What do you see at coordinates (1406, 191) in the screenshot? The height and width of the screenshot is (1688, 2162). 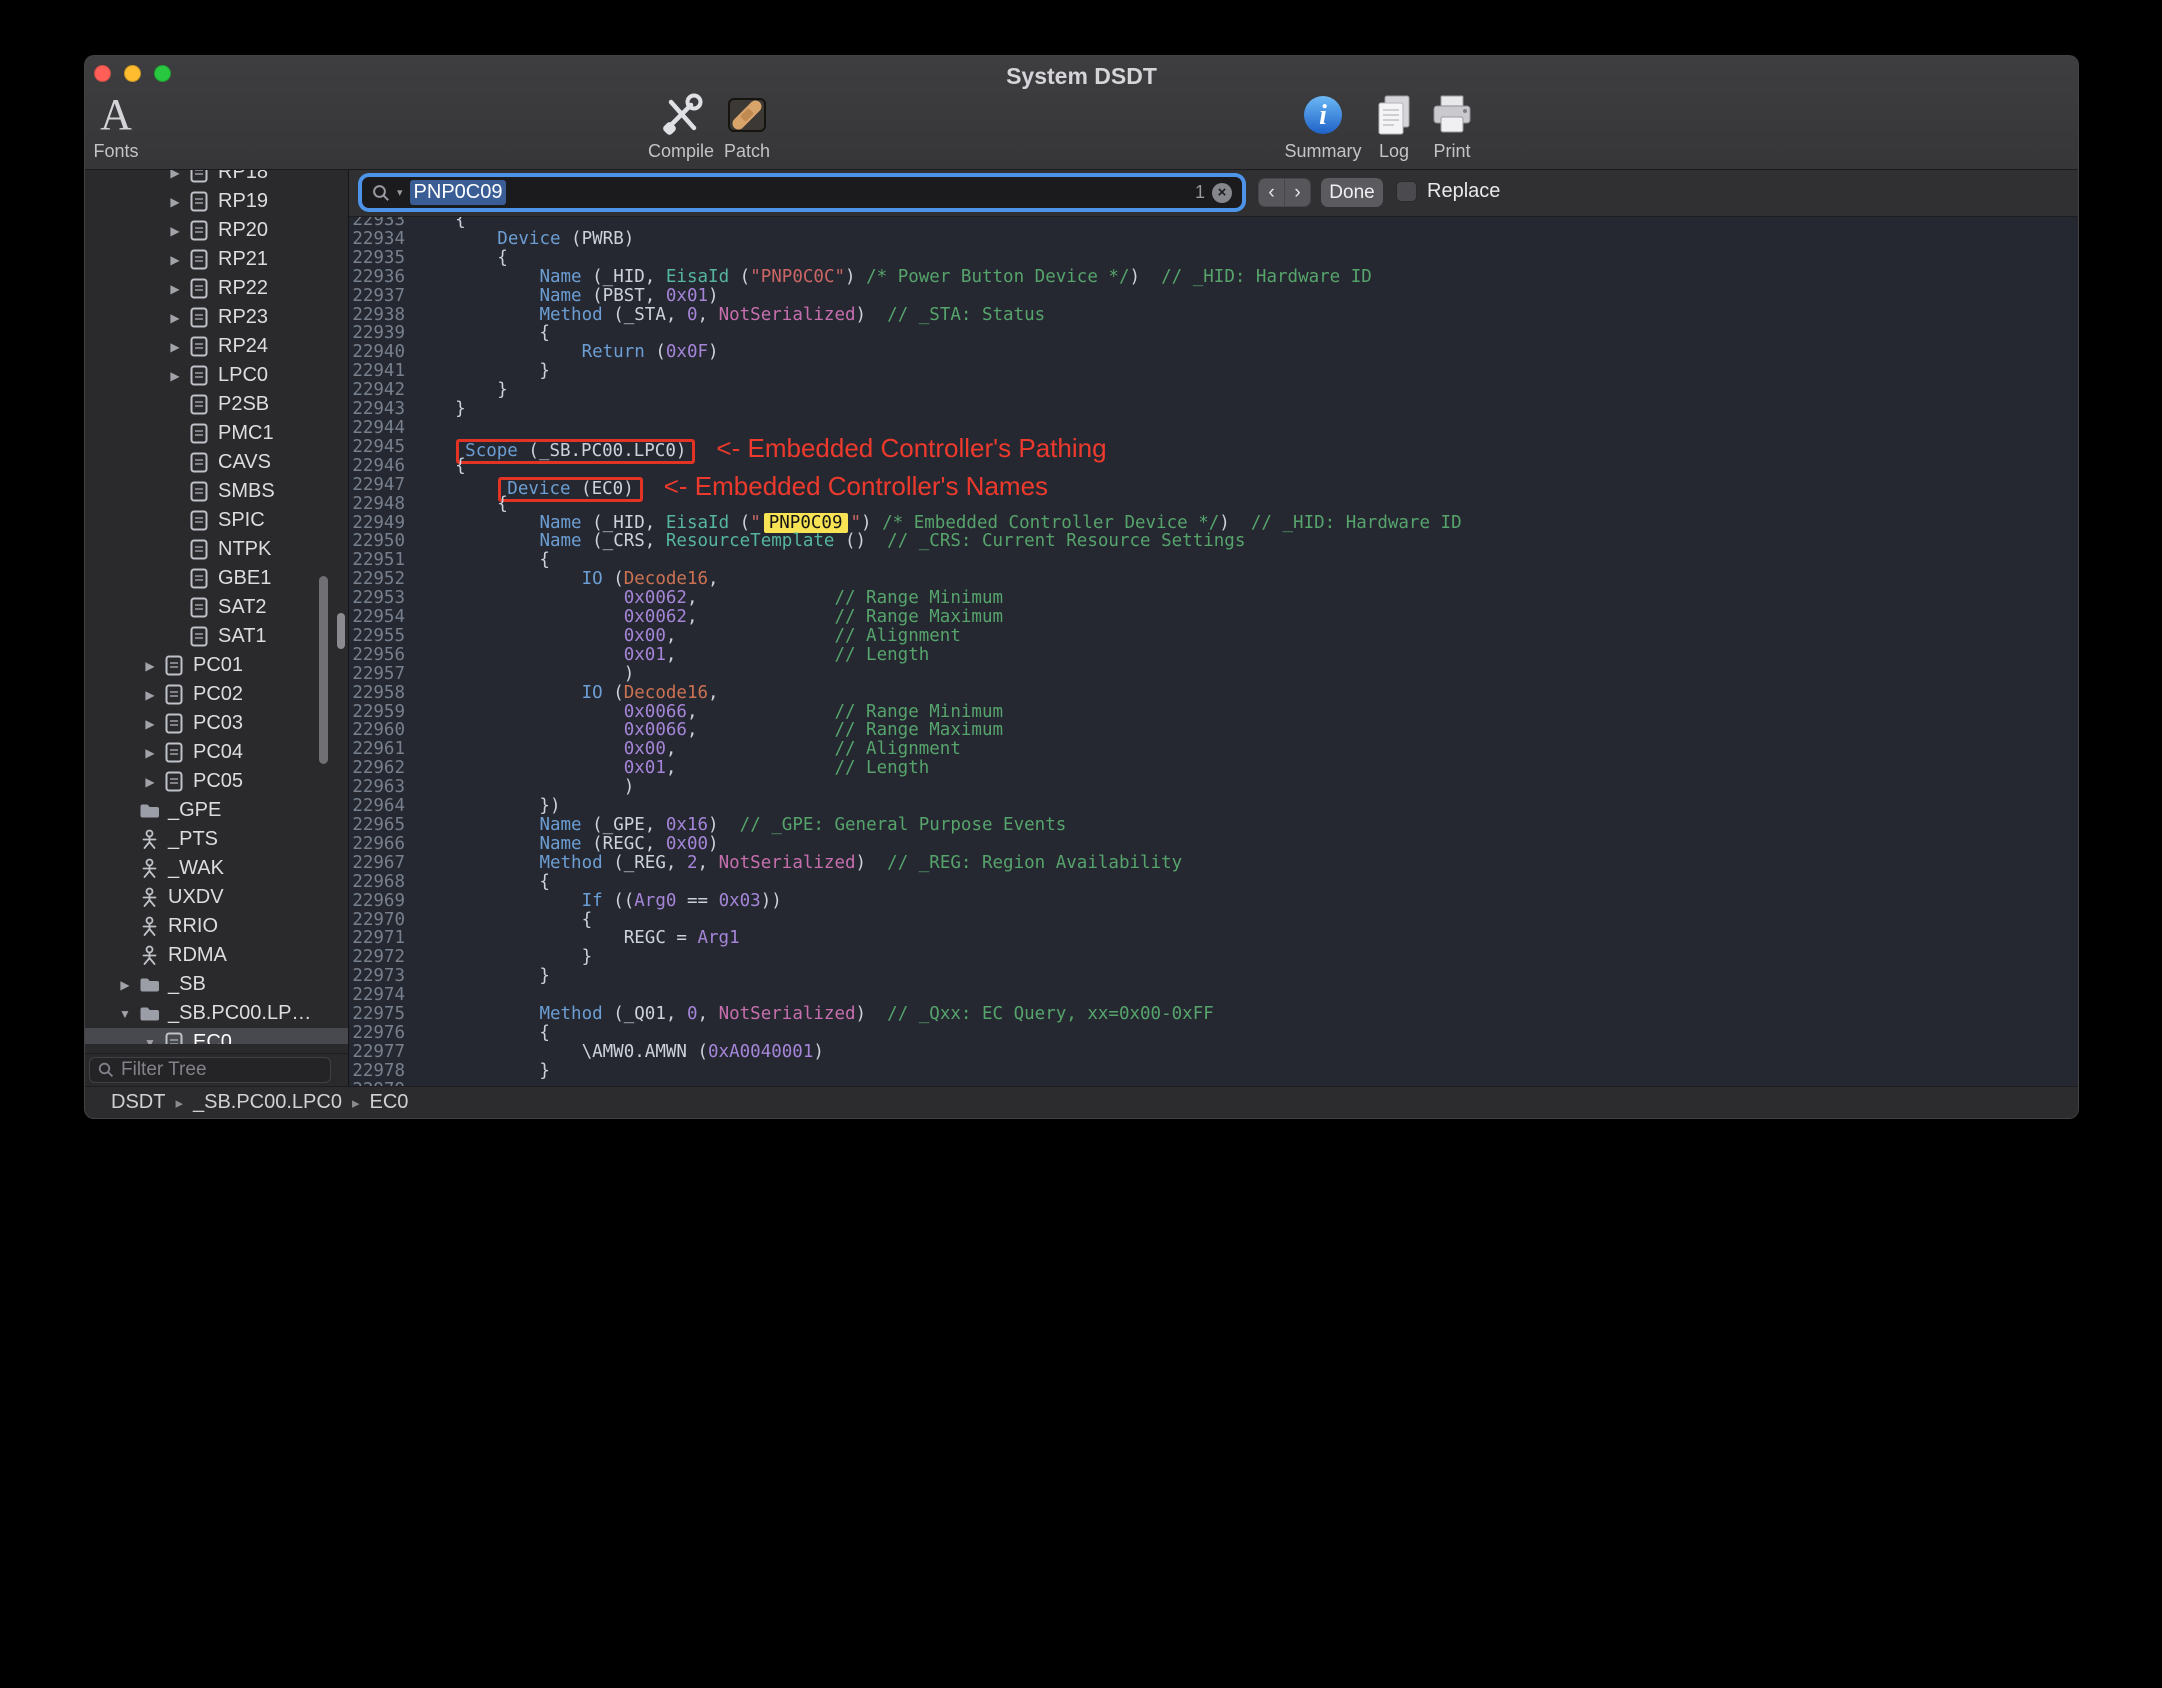 I see `replace-checkbox` at bounding box center [1406, 191].